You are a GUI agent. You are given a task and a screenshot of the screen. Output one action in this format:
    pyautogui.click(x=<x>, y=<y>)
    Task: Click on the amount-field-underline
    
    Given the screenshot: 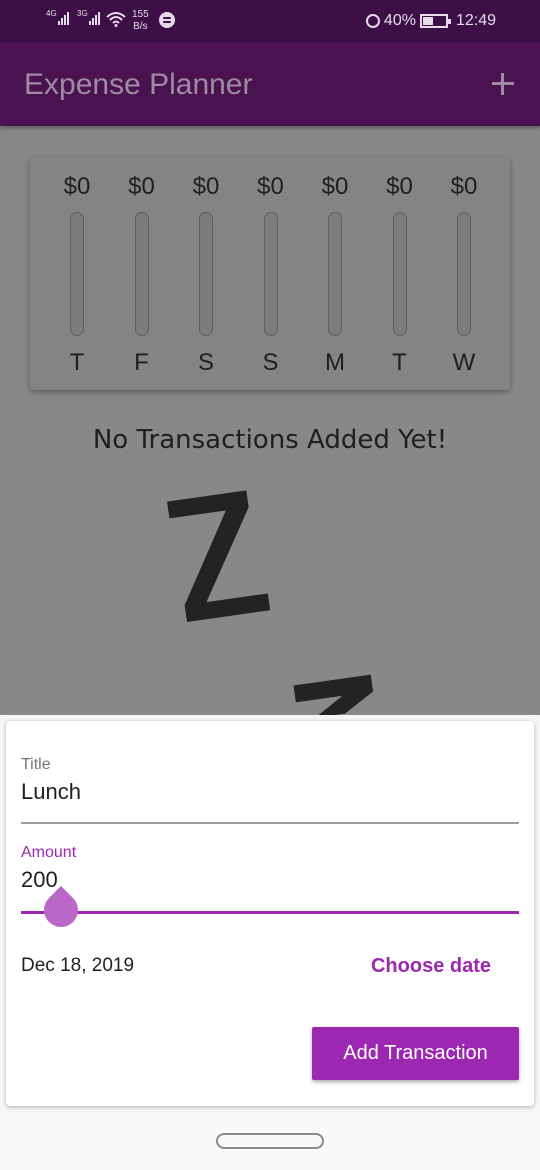 What is the action you would take?
    pyautogui.click(x=270, y=912)
    